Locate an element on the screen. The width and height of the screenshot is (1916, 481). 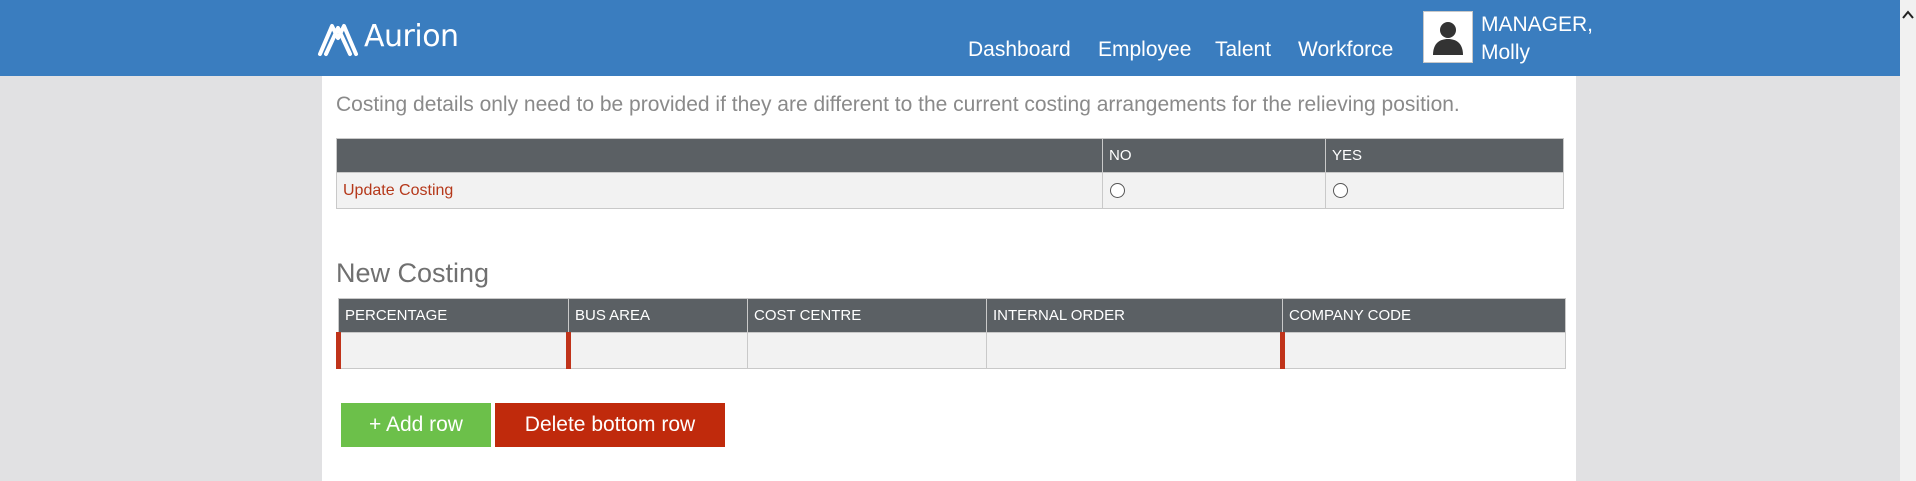
person-icon is located at coordinates (1448, 38).